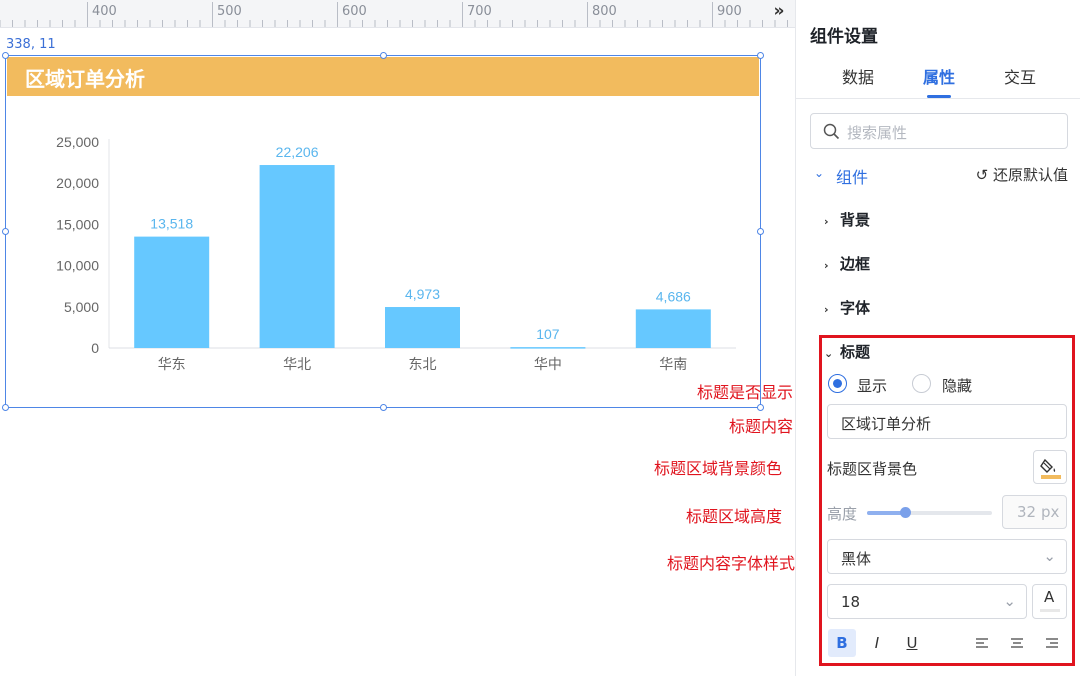 Image resolution: width=1080 pixels, height=676 pixels. What do you see at coordinates (947, 500) in the screenshot?
I see `highlight-box` at bounding box center [947, 500].